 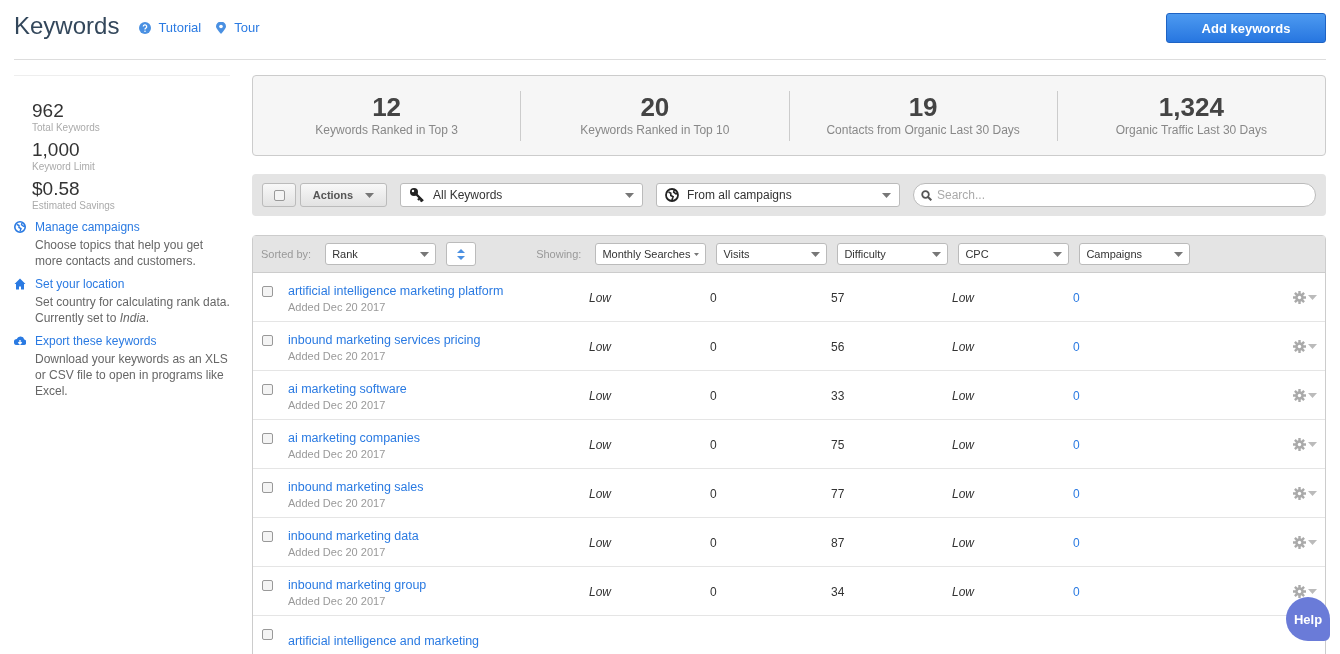 I want to click on select-all-button, so click(x=279, y=195).